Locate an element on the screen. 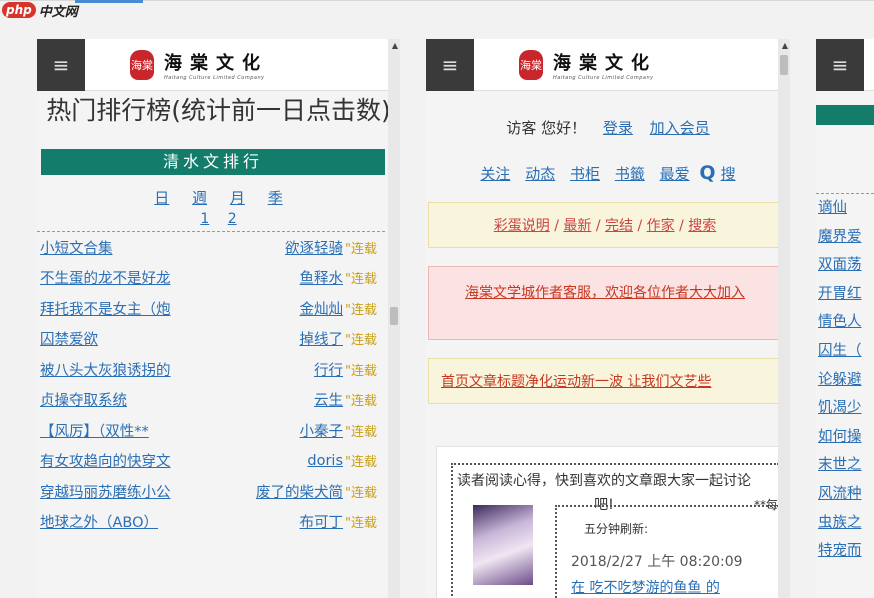  nav-favorites: 最爱 is located at coordinates (675, 174).